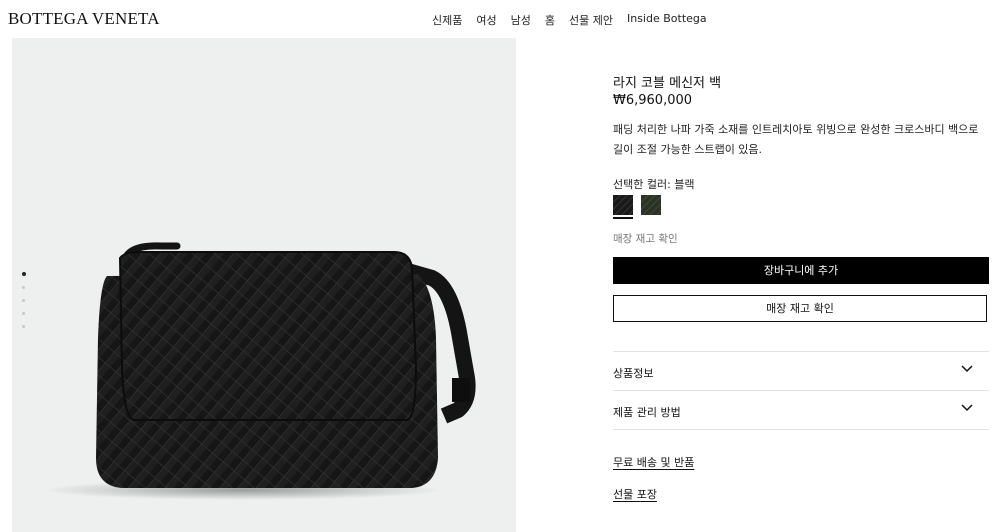  I want to click on gift-wrap-link: 선물 포장, so click(635, 494).